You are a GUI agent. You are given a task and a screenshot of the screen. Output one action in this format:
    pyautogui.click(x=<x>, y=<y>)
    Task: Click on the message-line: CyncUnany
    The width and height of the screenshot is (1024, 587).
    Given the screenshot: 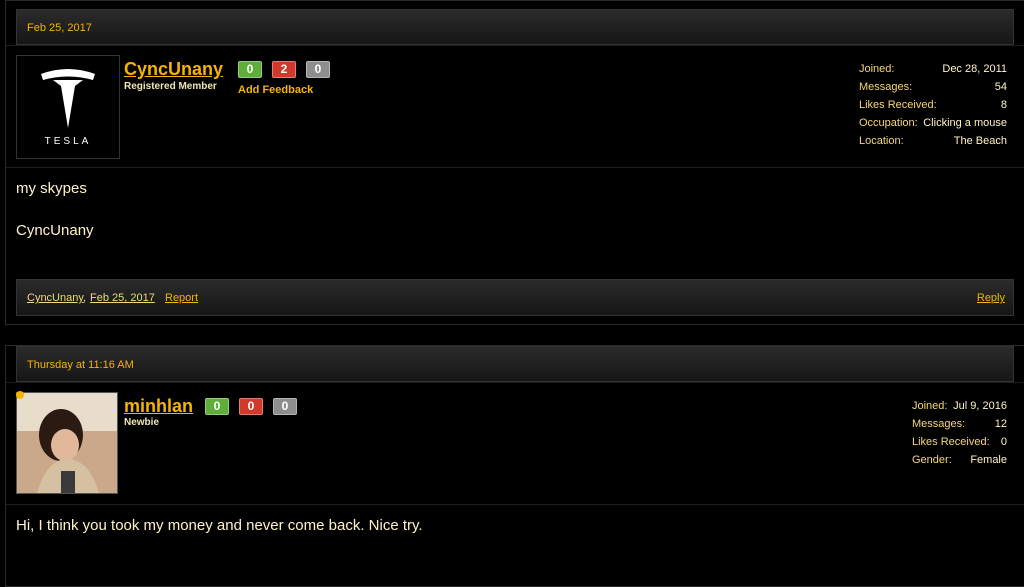 What is the action you would take?
    pyautogui.click(x=55, y=230)
    